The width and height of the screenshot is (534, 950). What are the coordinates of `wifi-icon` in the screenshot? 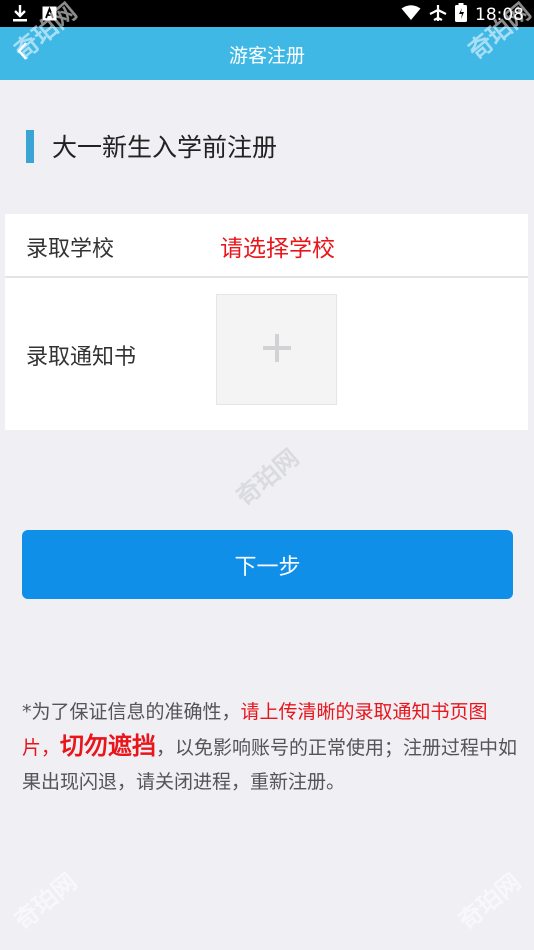 It's located at (411, 15).